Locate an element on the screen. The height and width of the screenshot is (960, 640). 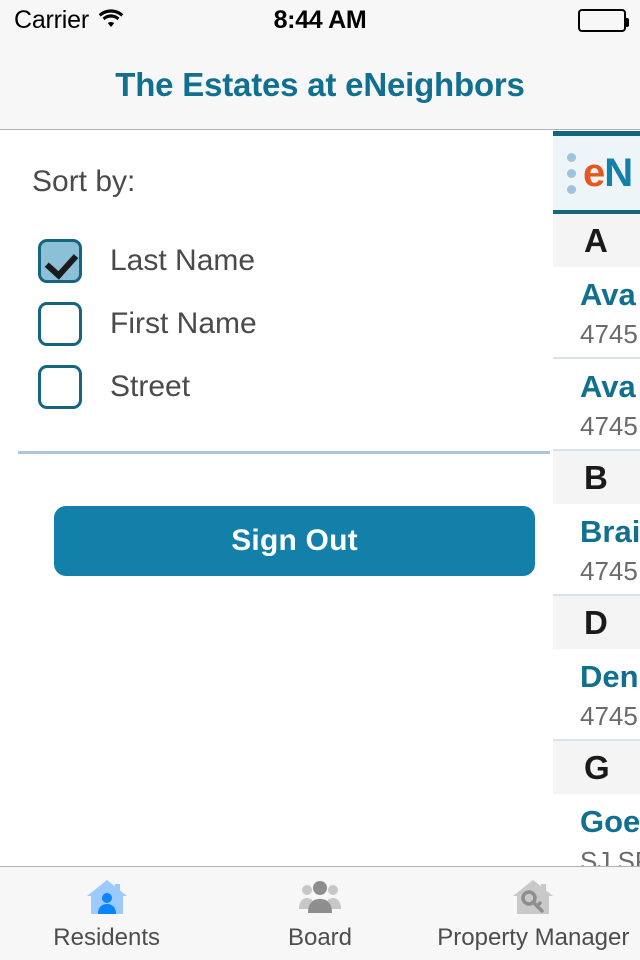
resident-address: SJ SPR is located at coordinates (610, 856).